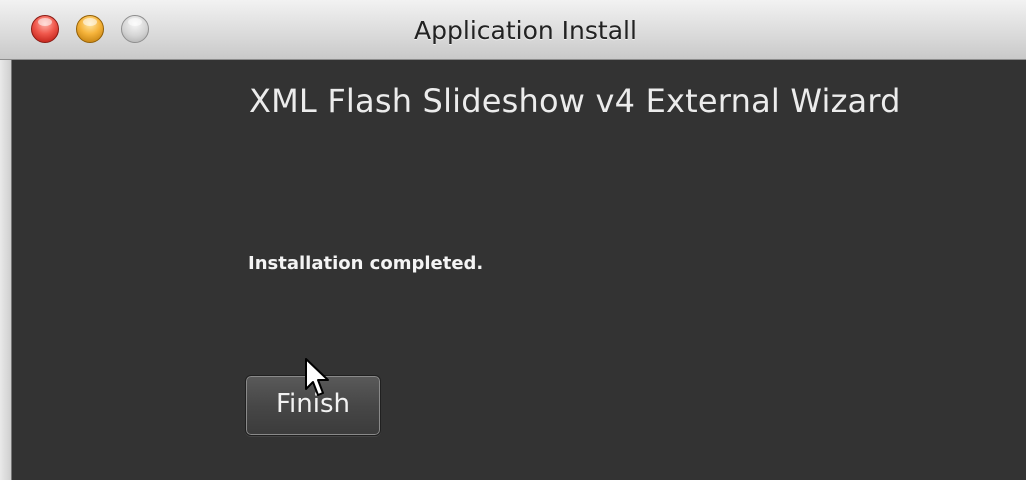 Image resolution: width=1026 pixels, height=480 pixels. I want to click on window-frame-left, so click(6, 270).